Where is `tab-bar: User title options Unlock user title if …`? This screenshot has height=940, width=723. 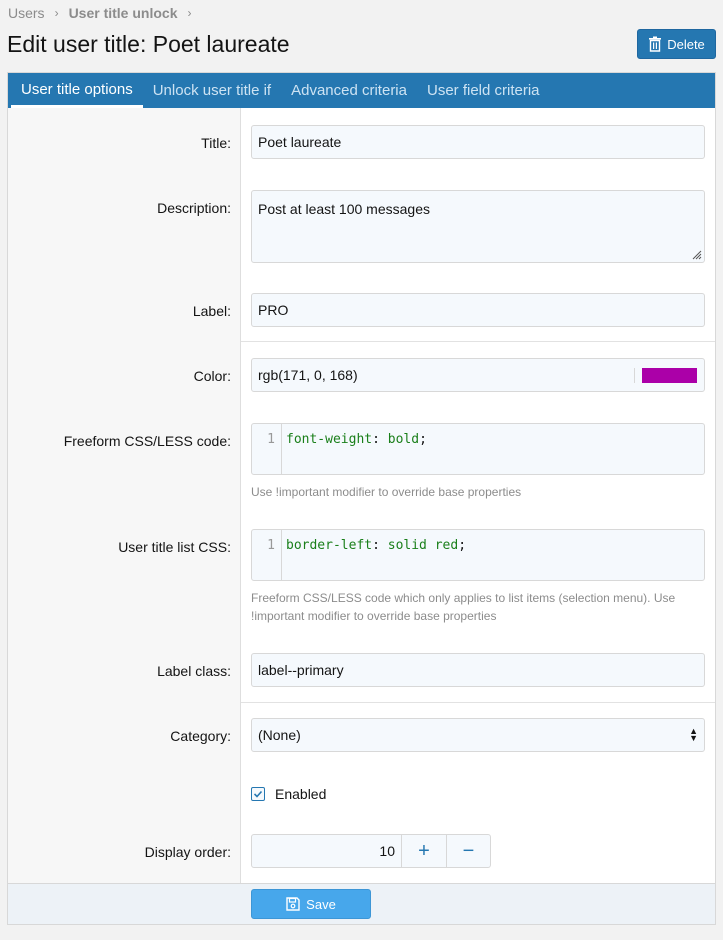 tab-bar: User title options Unlock user title if … is located at coordinates (361, 90).